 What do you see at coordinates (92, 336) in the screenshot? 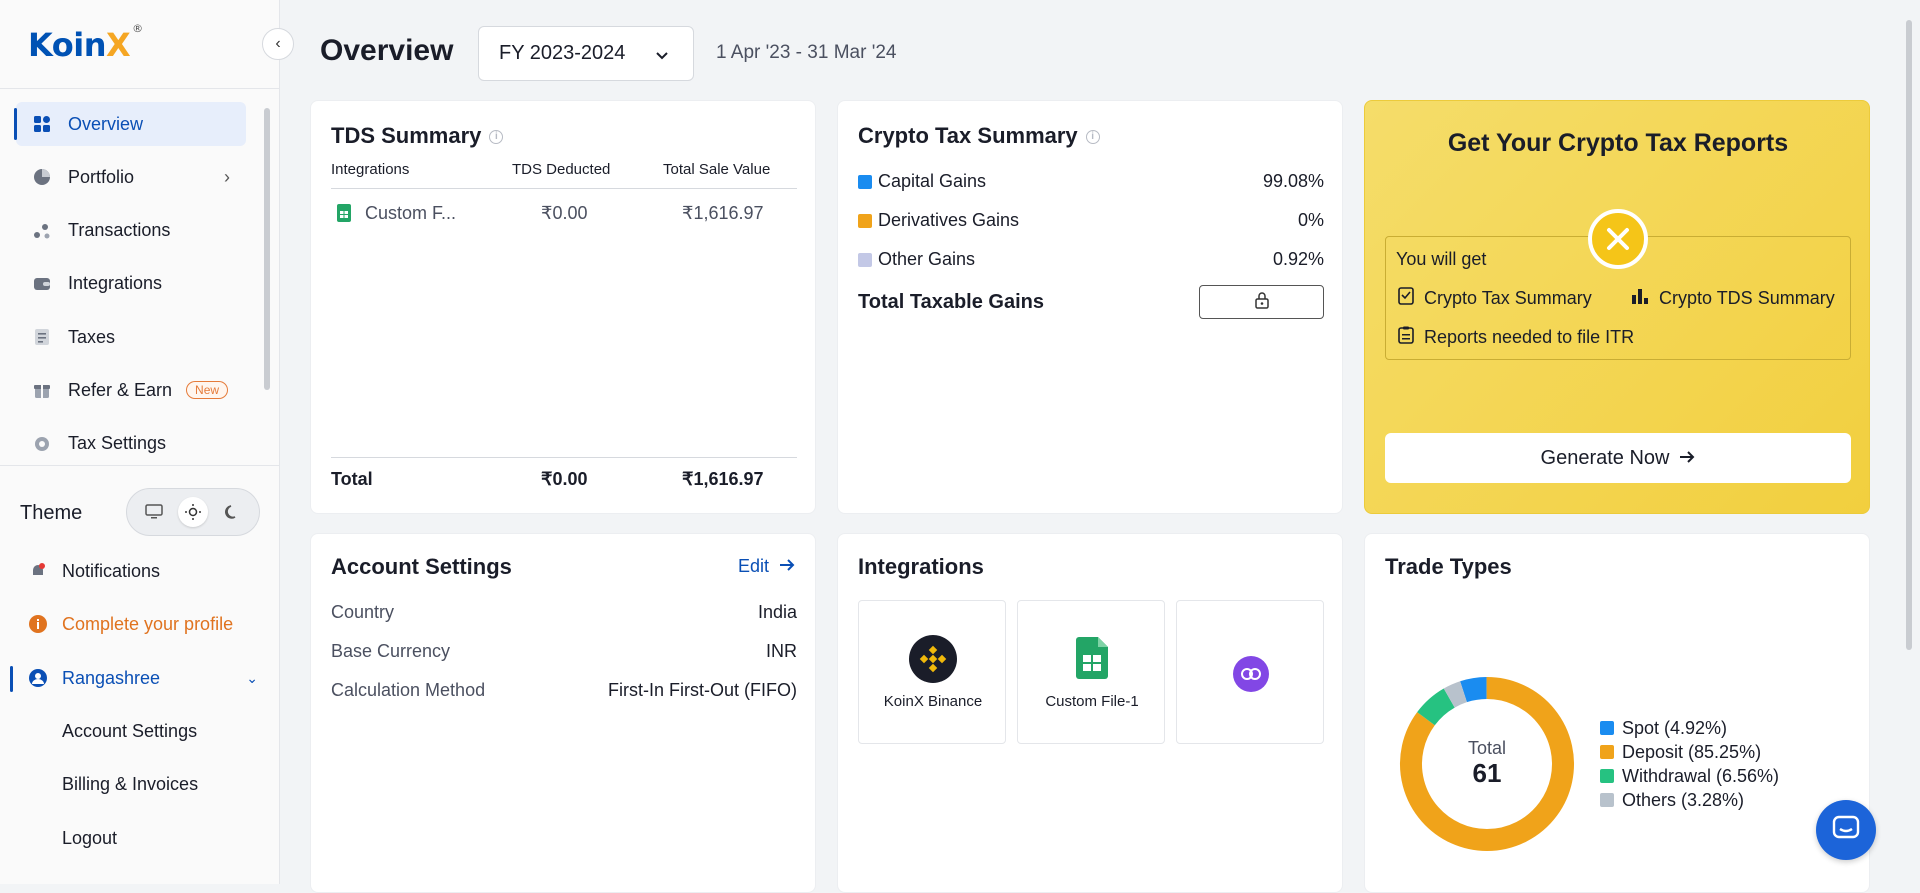
I see `sidebar-item-label: Taxes` at bounding box center [92, 336].